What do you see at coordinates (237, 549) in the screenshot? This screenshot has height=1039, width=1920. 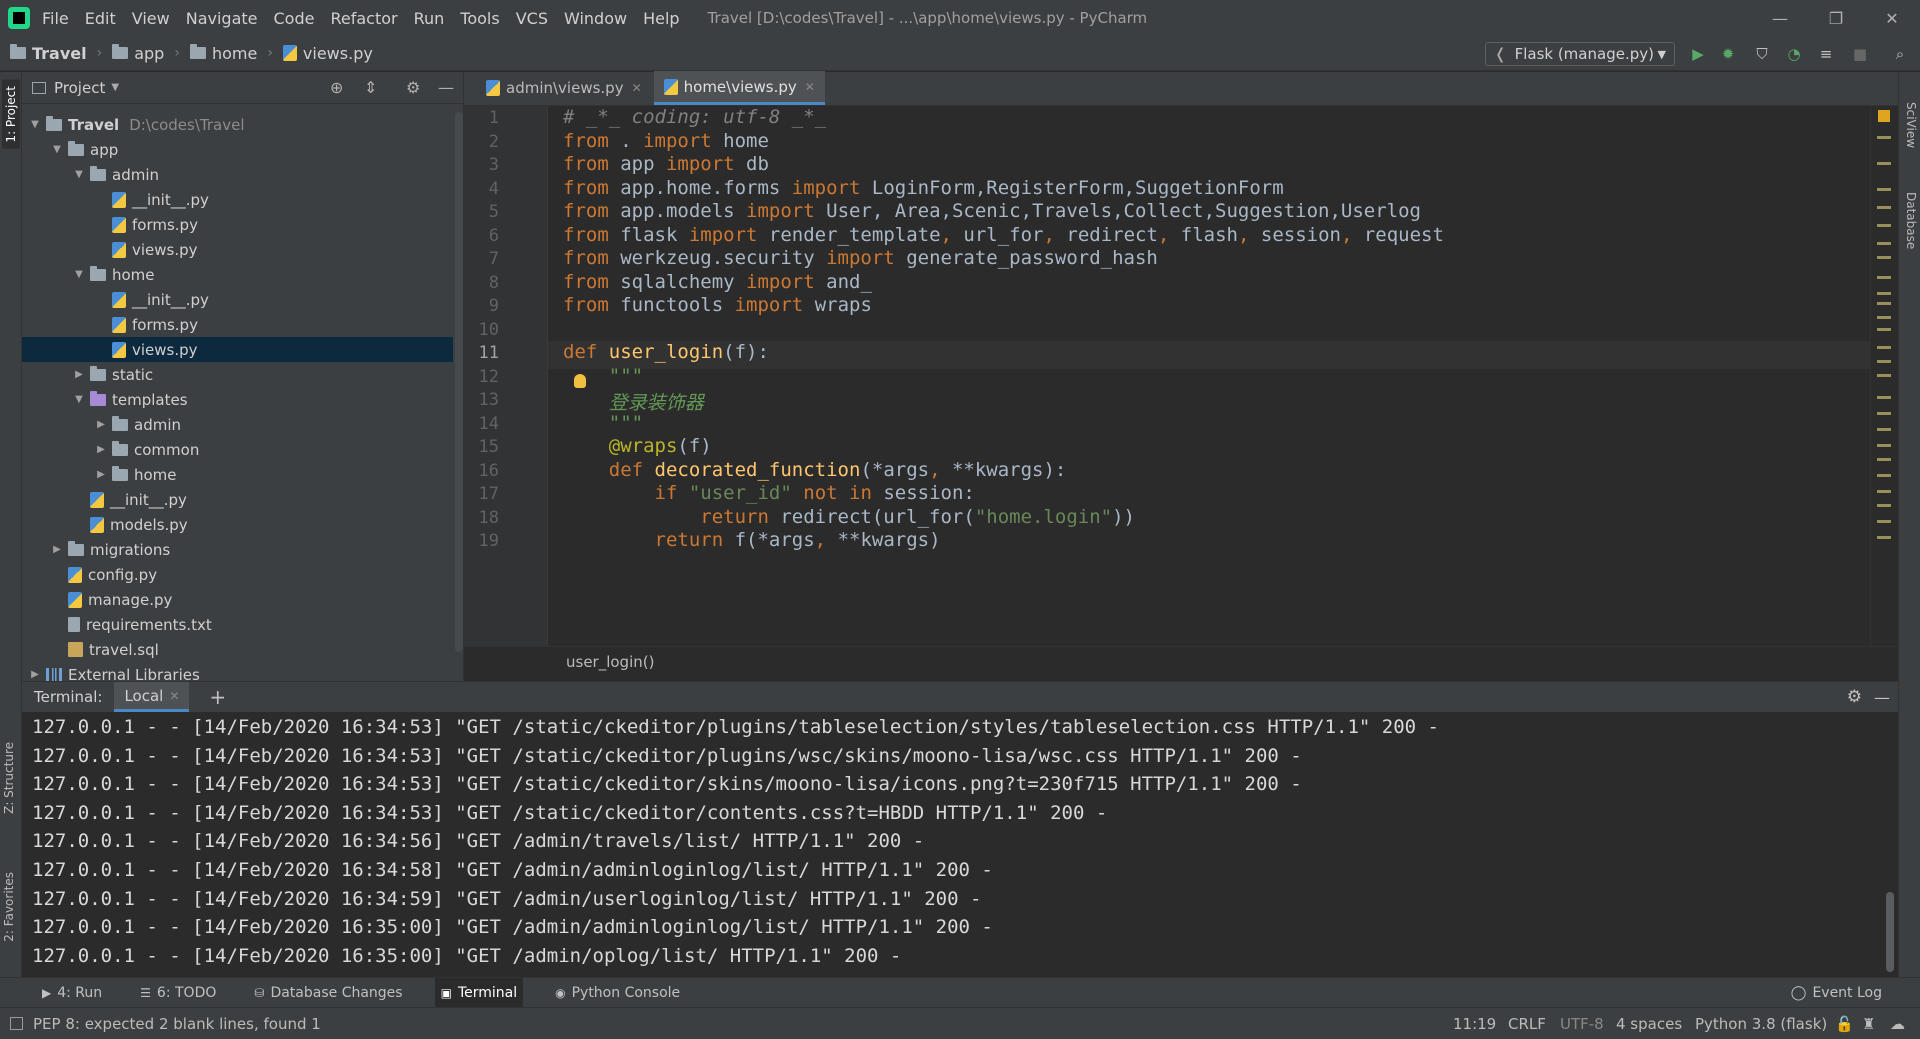 I see `tree-item: ▶ migrations` at bounding box center [237, 549].